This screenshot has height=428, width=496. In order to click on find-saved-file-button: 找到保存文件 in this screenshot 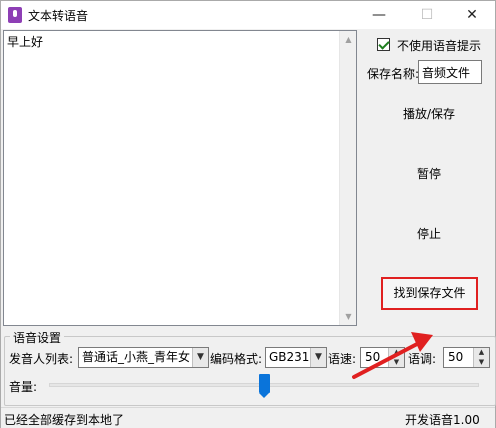, I will do `click(429, 293)`.